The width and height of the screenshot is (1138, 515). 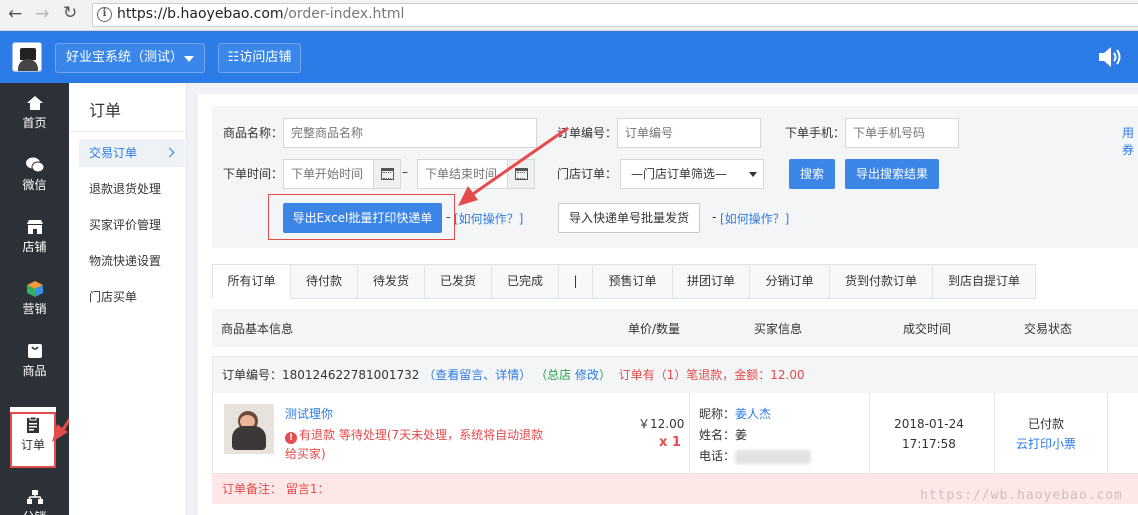 What do you see at coordinates (929, 434) in the screenshot?
I see `order-time: 2018-01-24 17:17:58` at bounding box center [929, 434].